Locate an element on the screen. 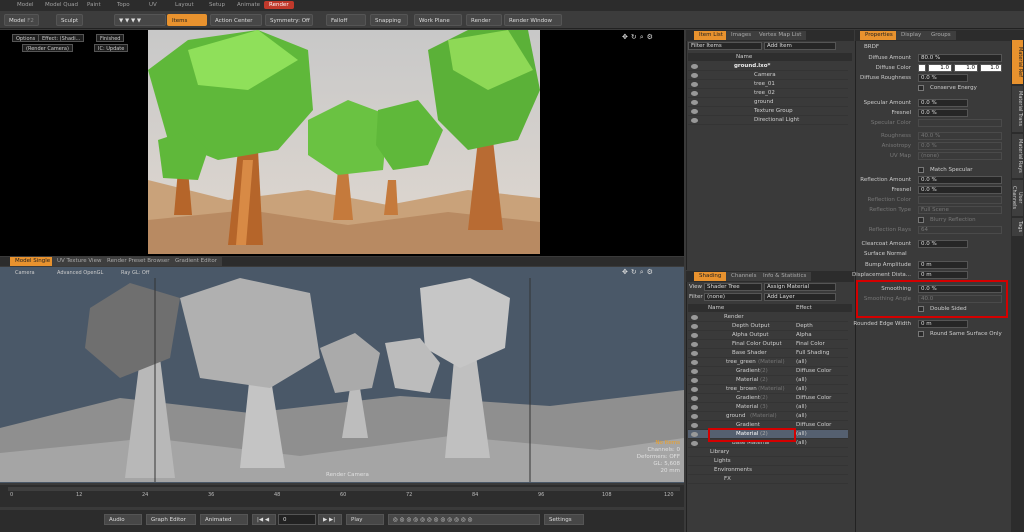  side-tab-tags: Tags is located at coordinates (1017, 227).